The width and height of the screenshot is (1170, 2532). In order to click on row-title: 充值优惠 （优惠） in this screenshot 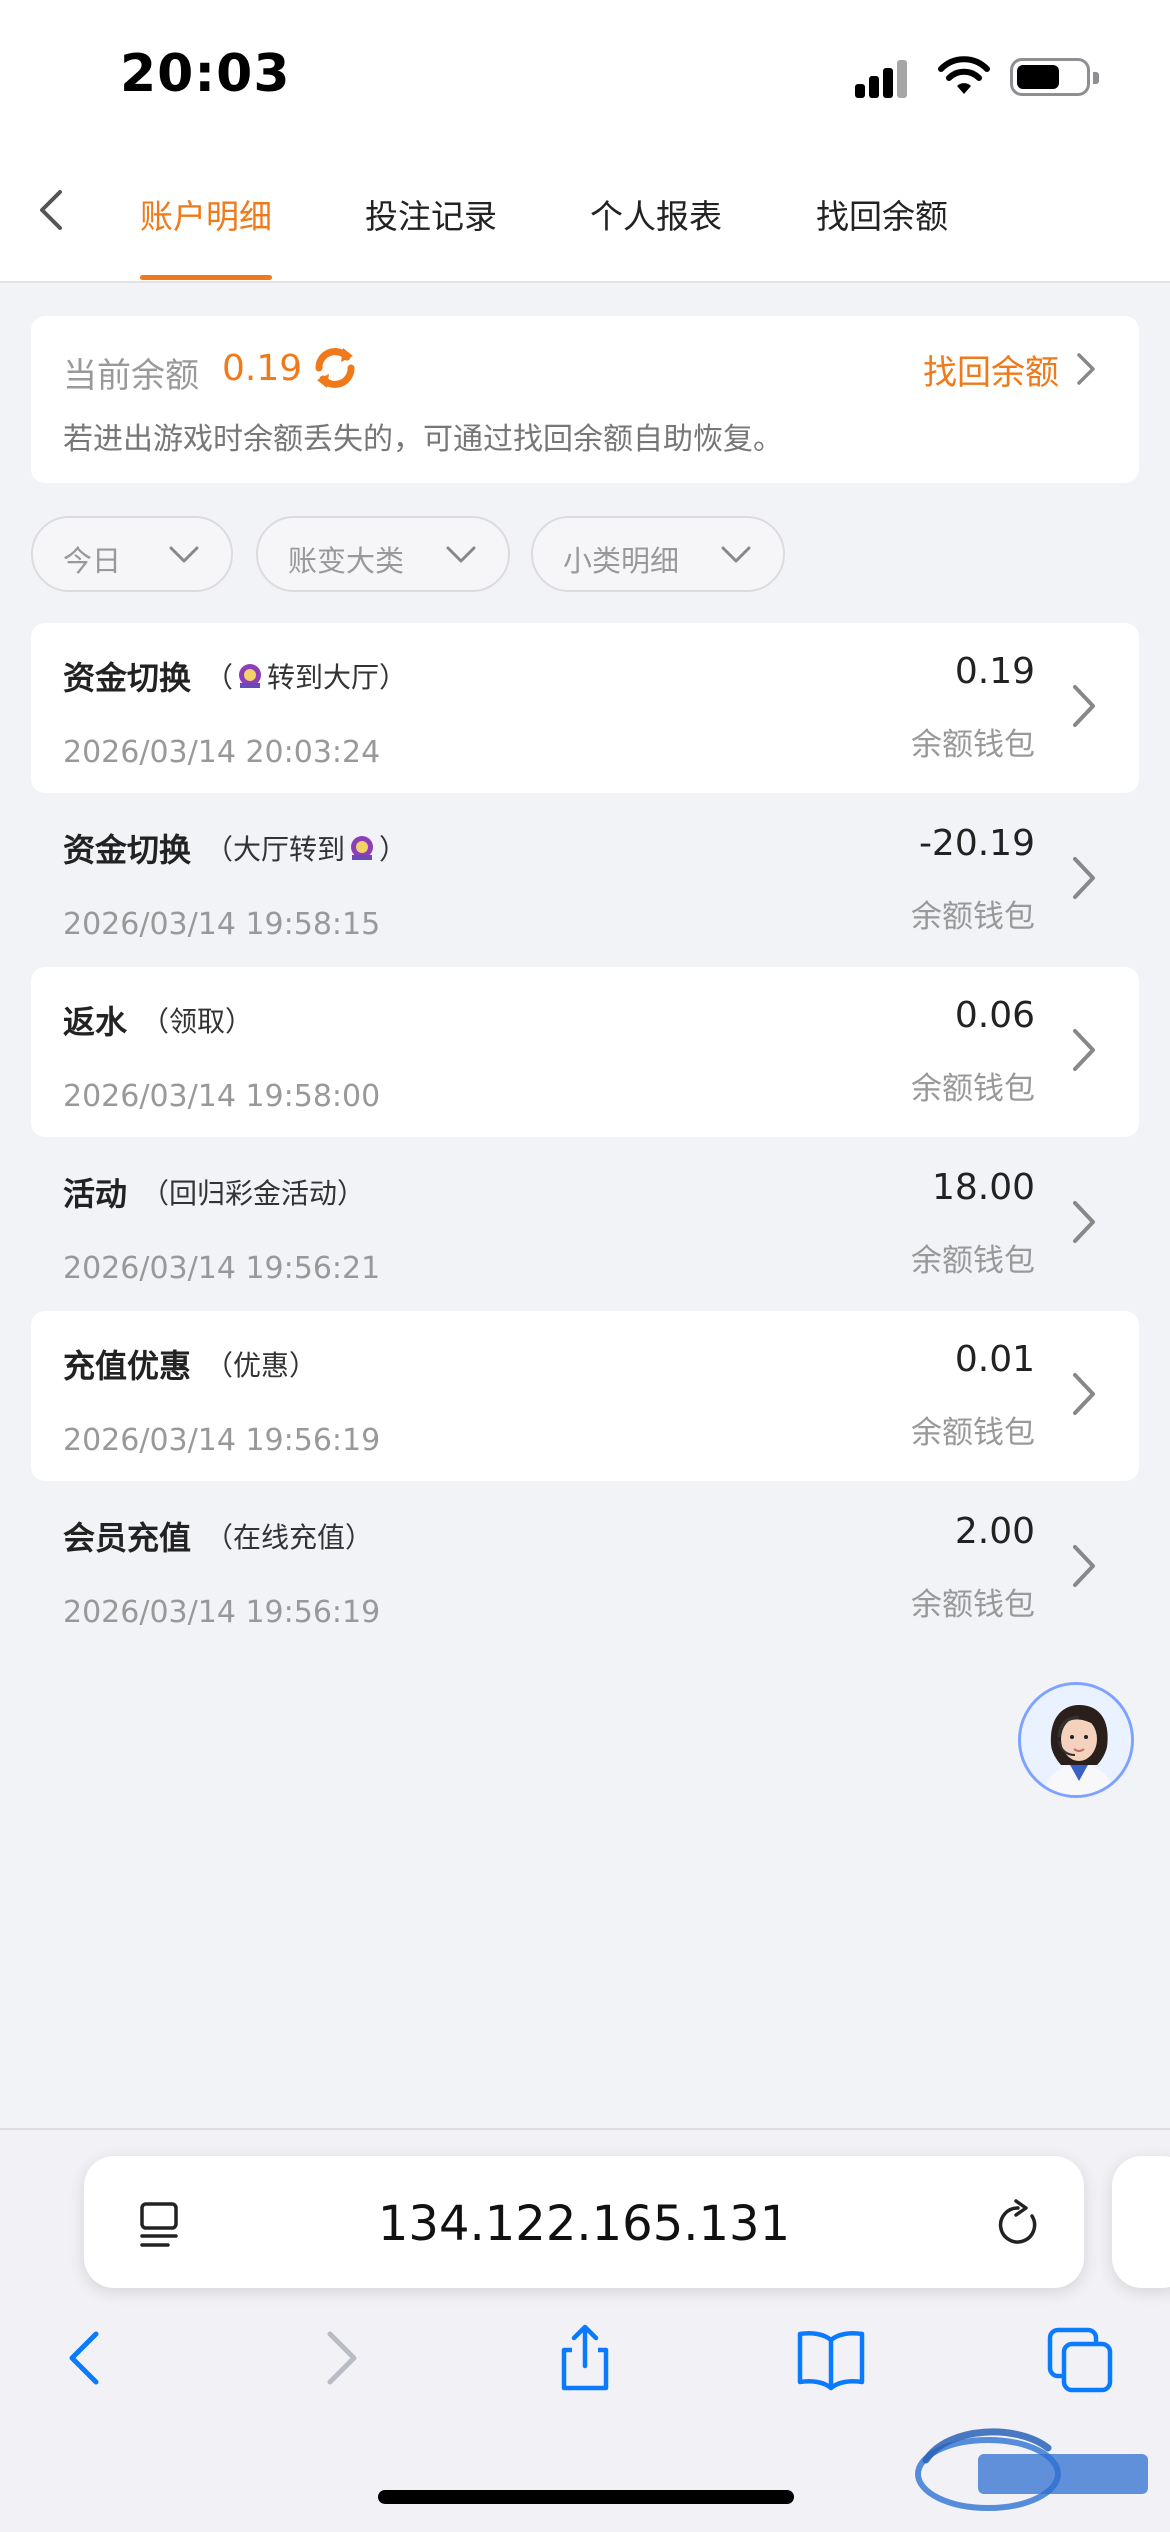, I will do `click(190, 1364)`.